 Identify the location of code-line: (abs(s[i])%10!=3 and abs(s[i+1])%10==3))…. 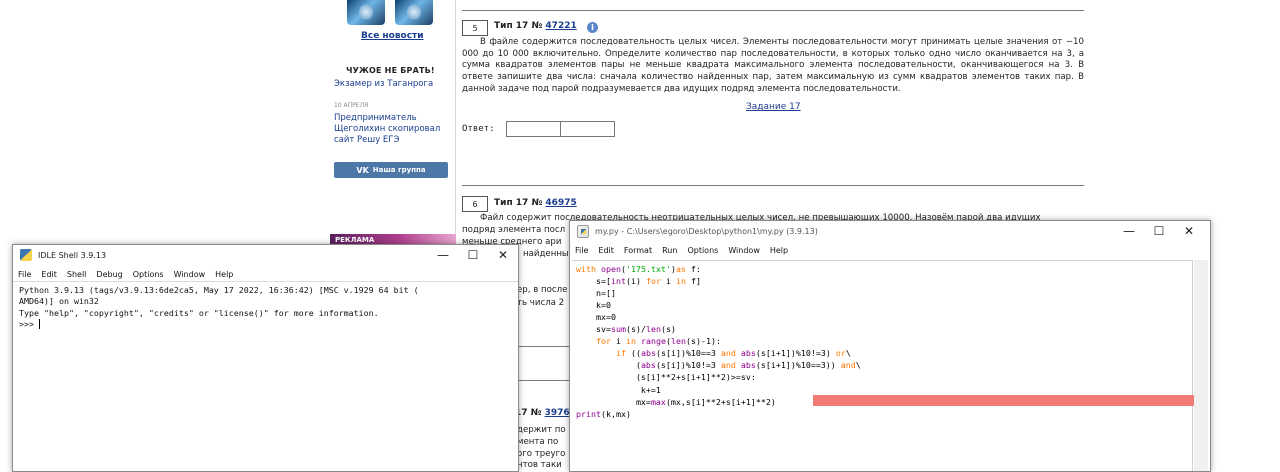
(718, 365).